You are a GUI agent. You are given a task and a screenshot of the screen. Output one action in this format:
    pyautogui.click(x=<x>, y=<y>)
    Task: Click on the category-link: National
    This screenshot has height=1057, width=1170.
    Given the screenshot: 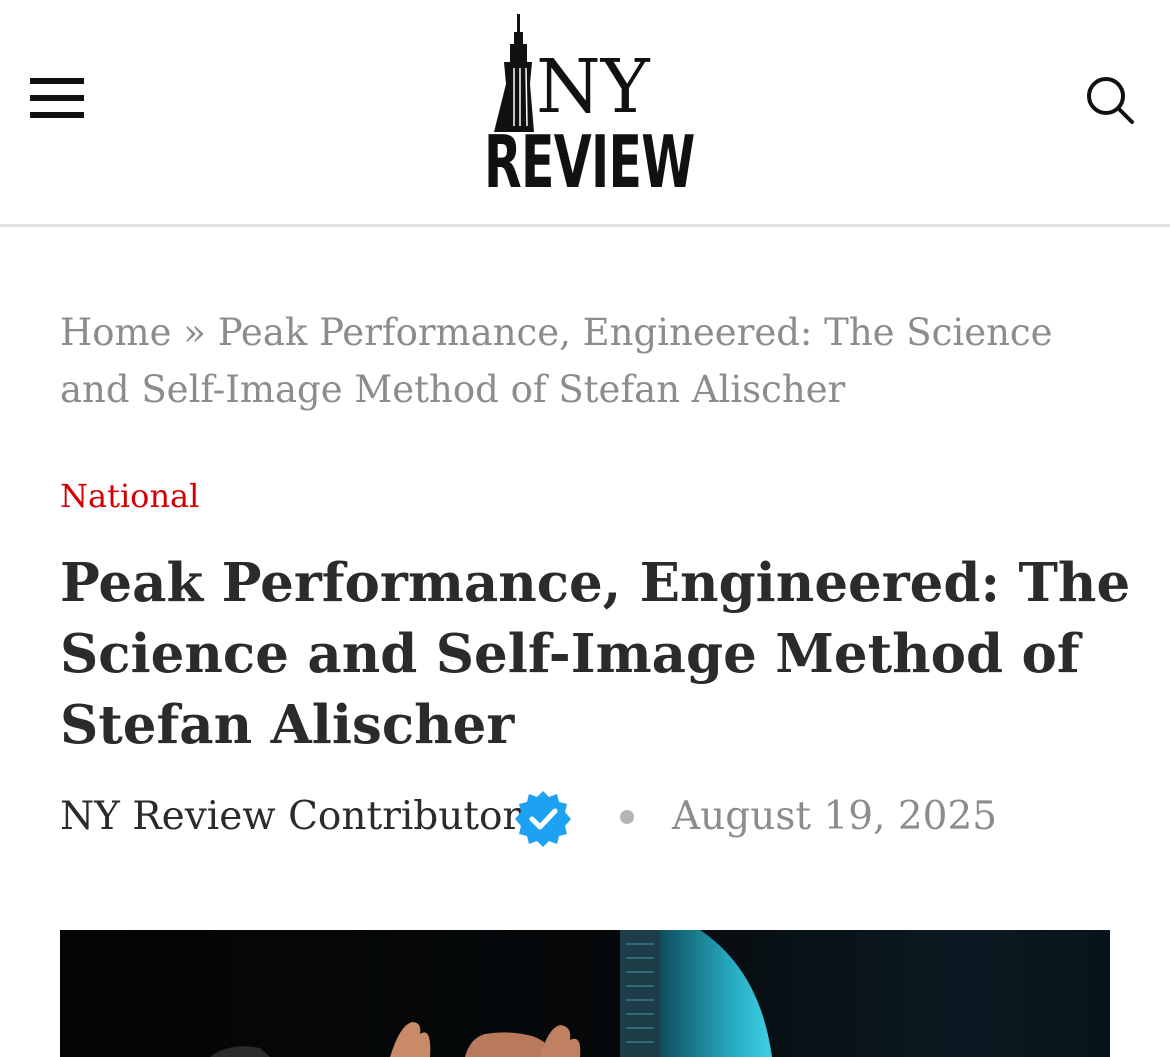 What is the action you would take?
    pyautogui.click(x=129, y=496)
    